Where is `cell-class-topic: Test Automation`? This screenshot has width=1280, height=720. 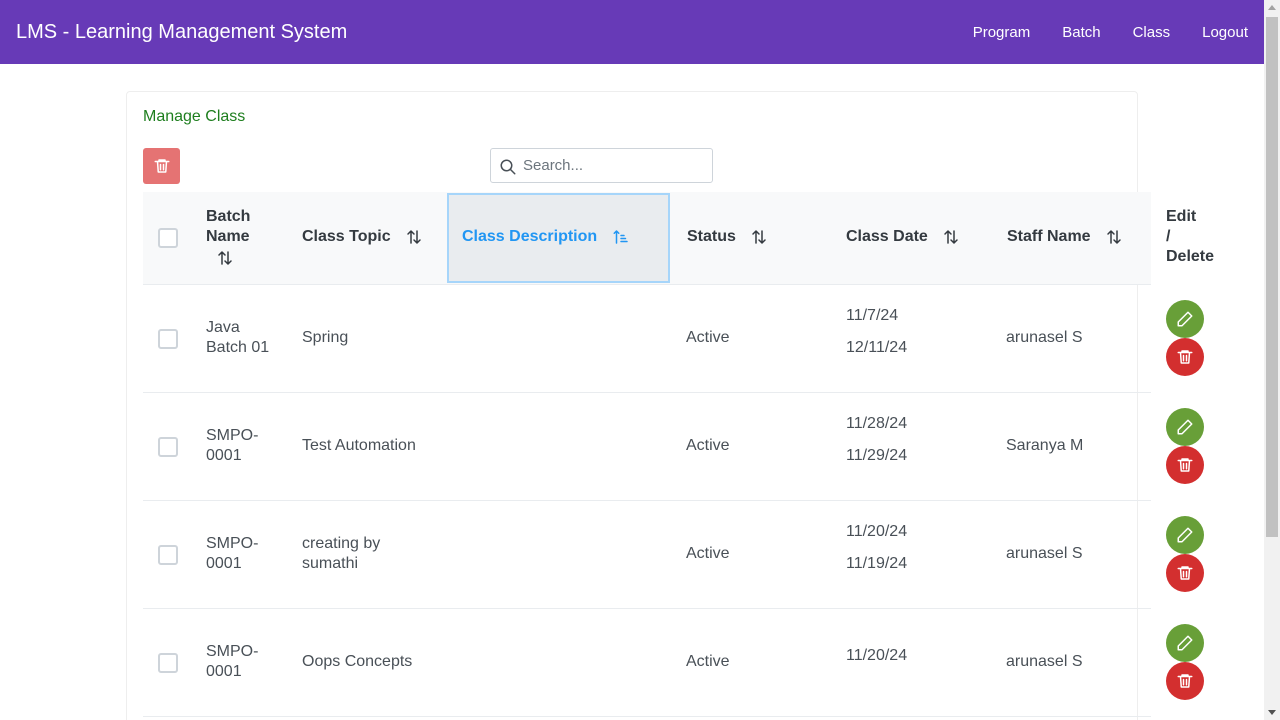 cell-class-topic: Test Automation is located at coordinates (359, 446).